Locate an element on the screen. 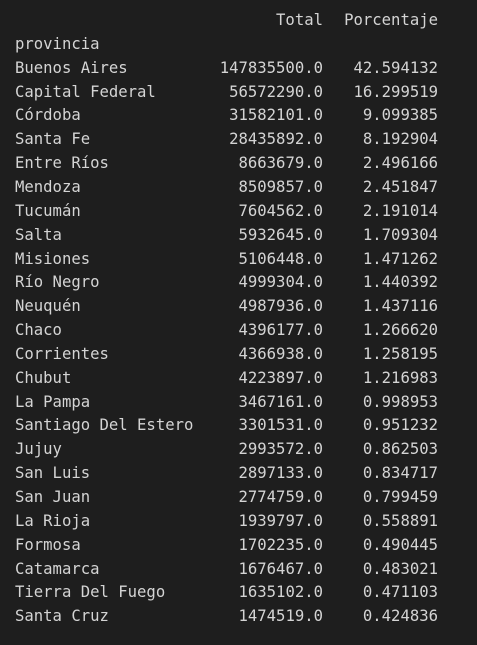  row-total: 1939797.0 is located at coordinates (281, 520).